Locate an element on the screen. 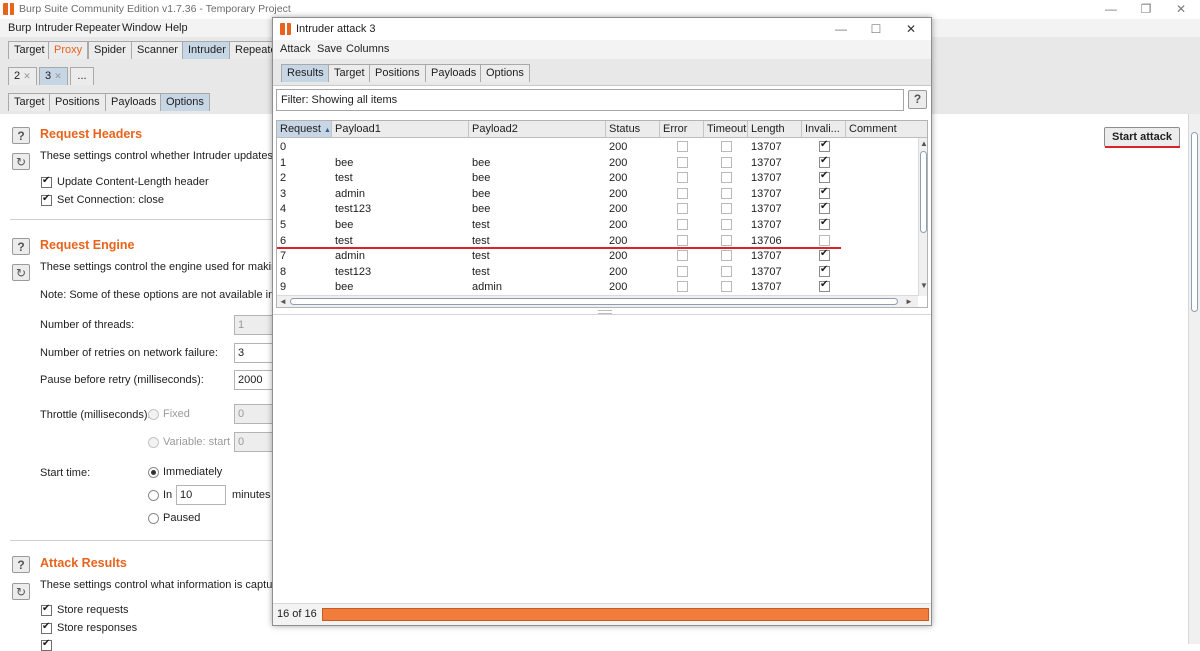 The height and width of the screenshot is (651, 1200). tab-payloads: Payloads is located at coordinates (454, 73).